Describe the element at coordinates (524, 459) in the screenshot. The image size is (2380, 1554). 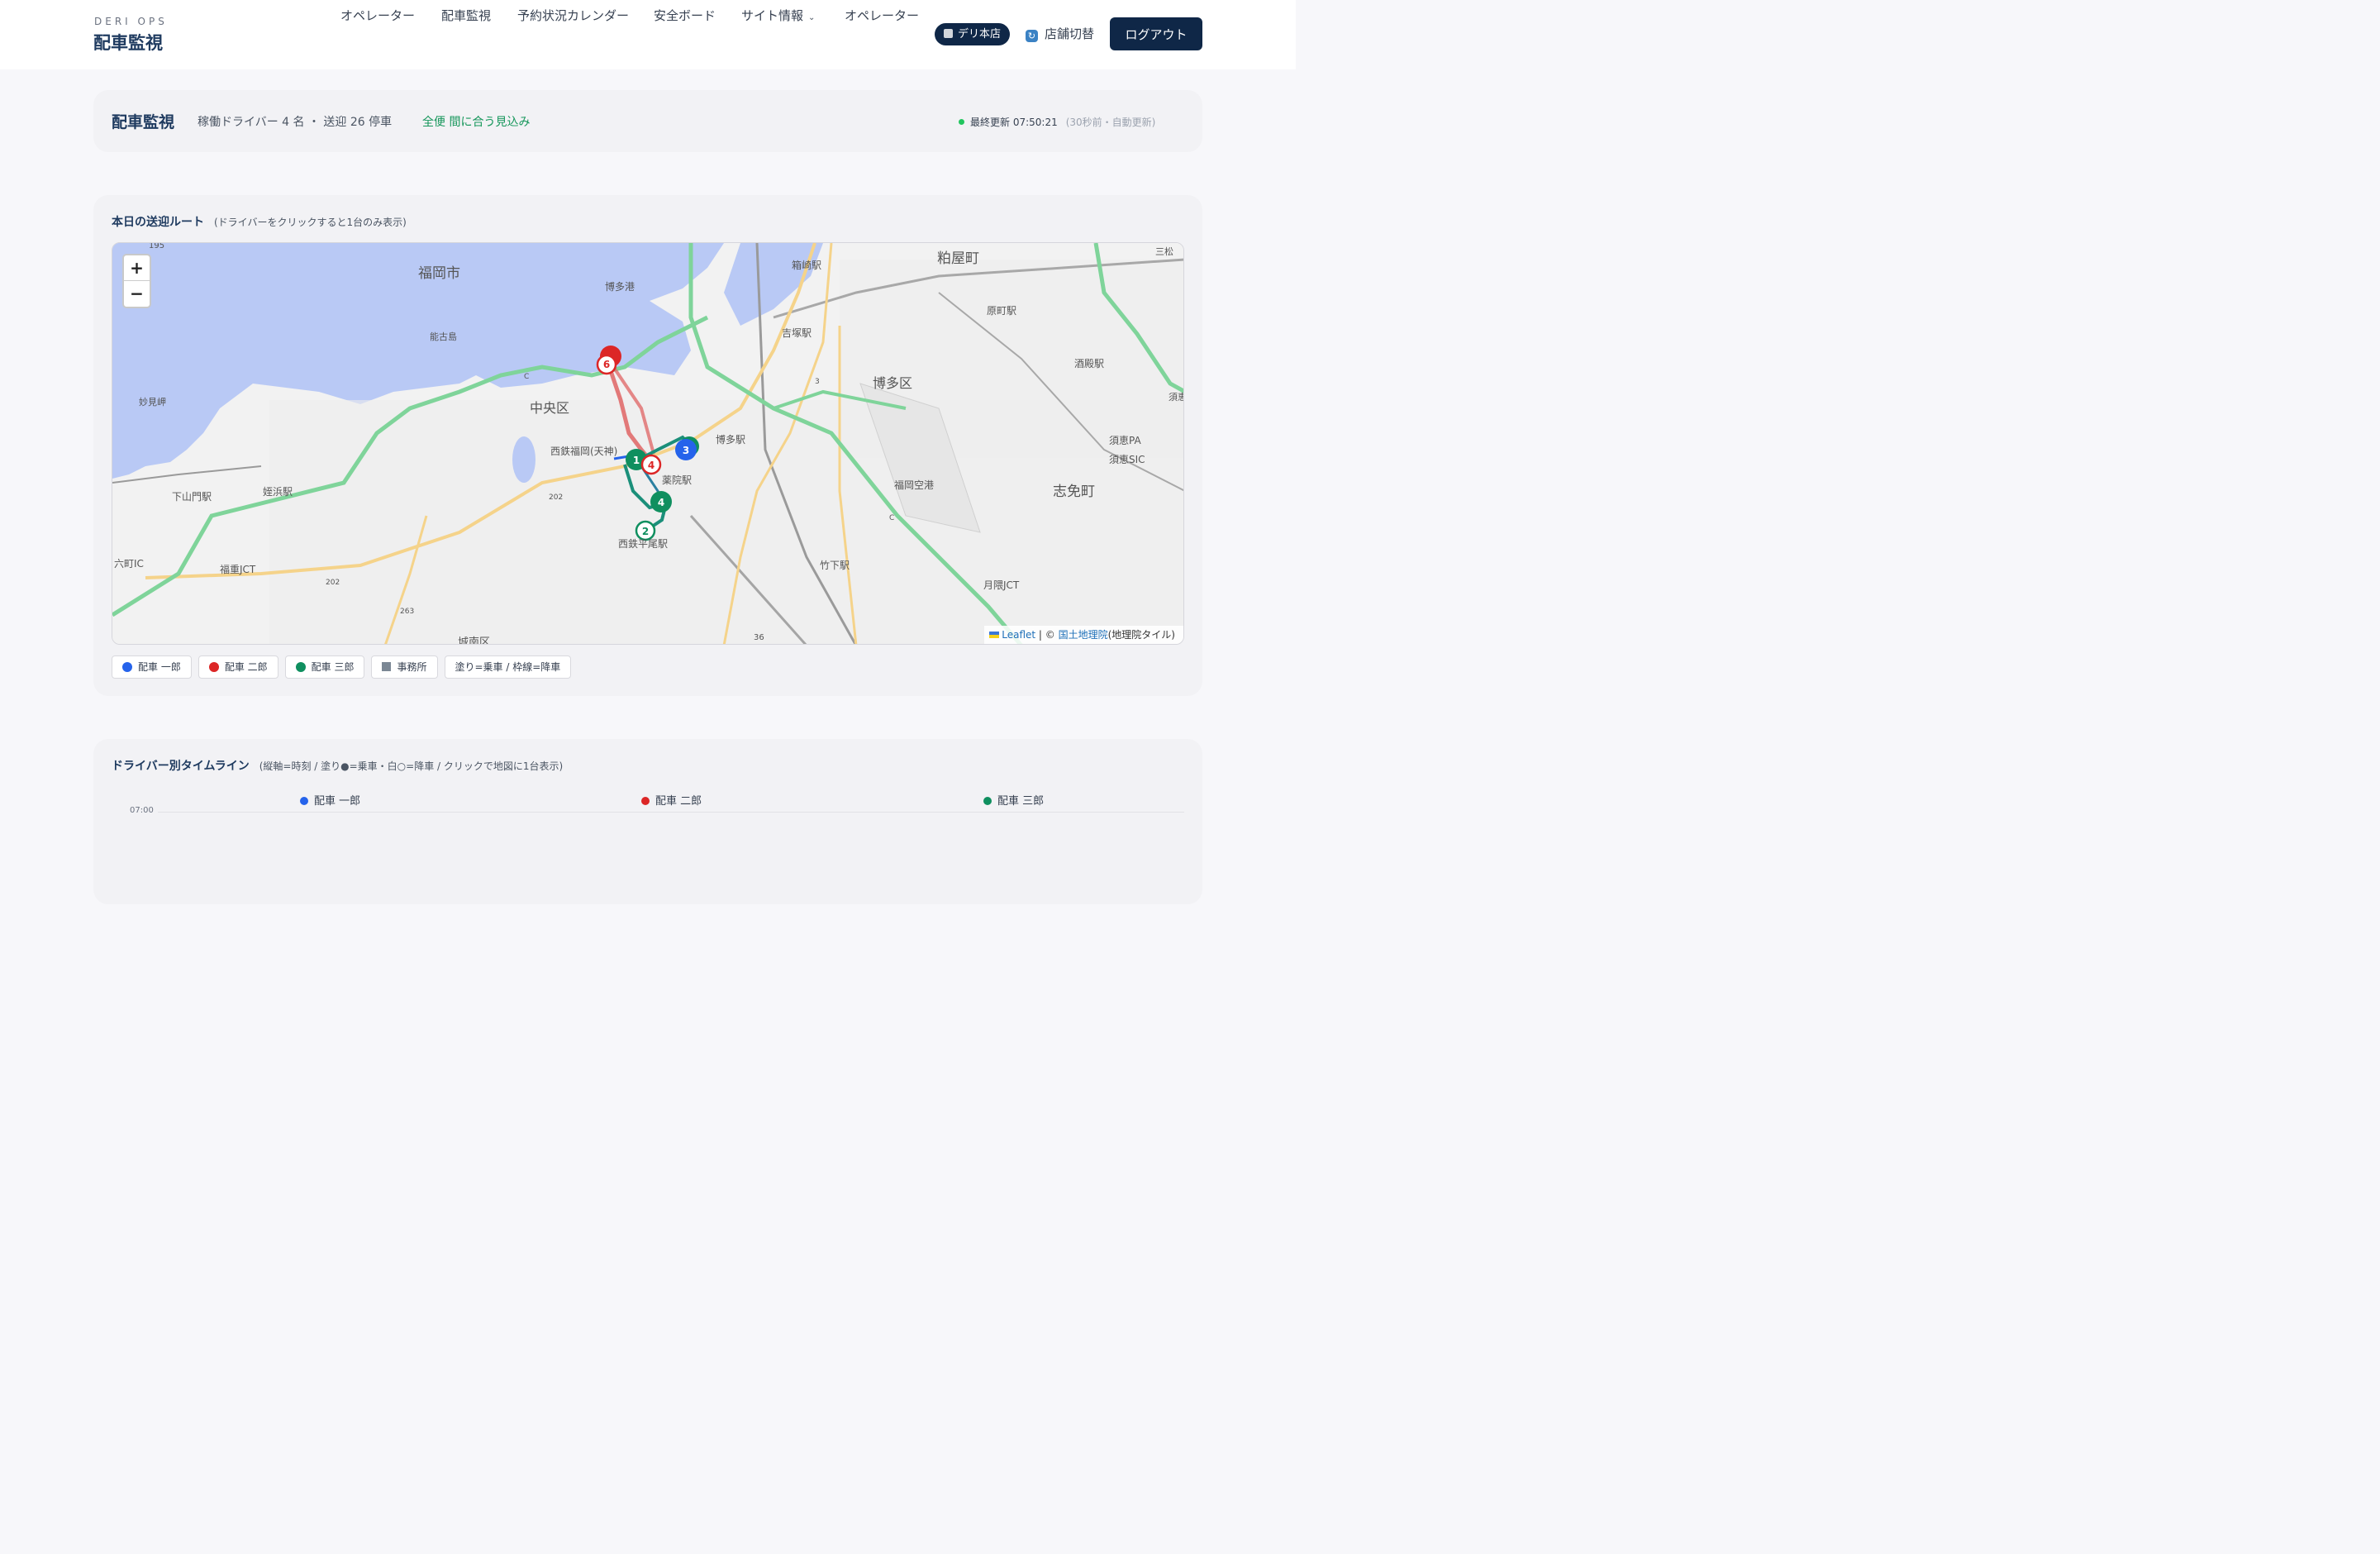
I see `ohori-pond` at that location.